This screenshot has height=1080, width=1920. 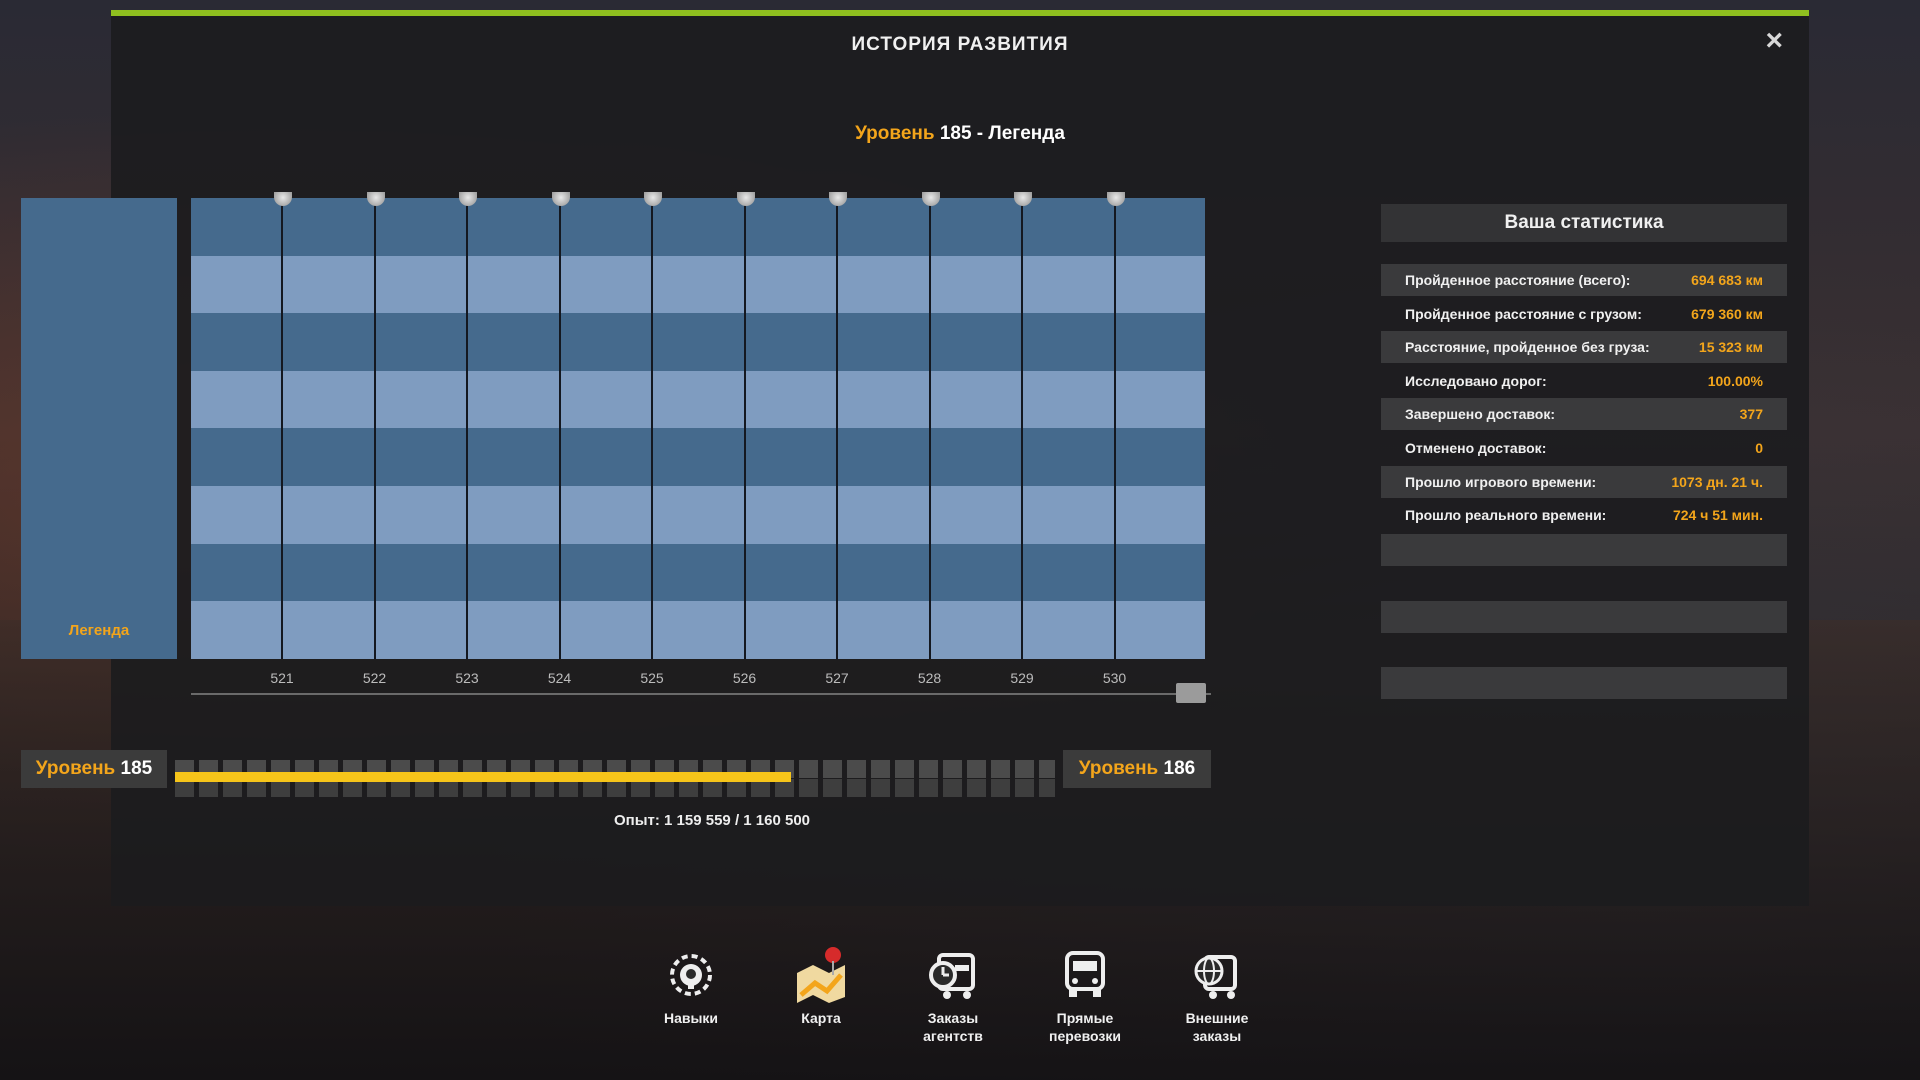 I want to click on stat-label: Прошло игрового времени:, so click(x=1501, y=481).